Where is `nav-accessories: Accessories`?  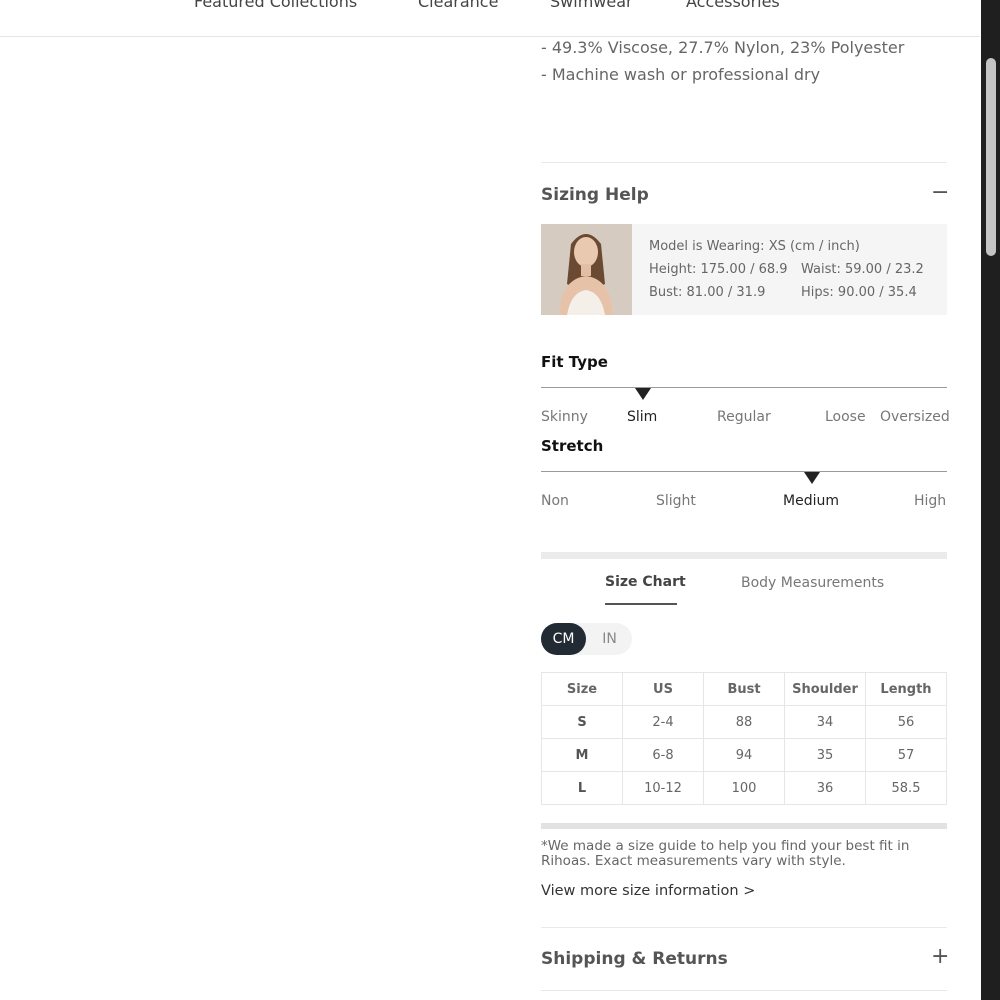
nav-accessories: Accessories is located at coordinates (733, 5).